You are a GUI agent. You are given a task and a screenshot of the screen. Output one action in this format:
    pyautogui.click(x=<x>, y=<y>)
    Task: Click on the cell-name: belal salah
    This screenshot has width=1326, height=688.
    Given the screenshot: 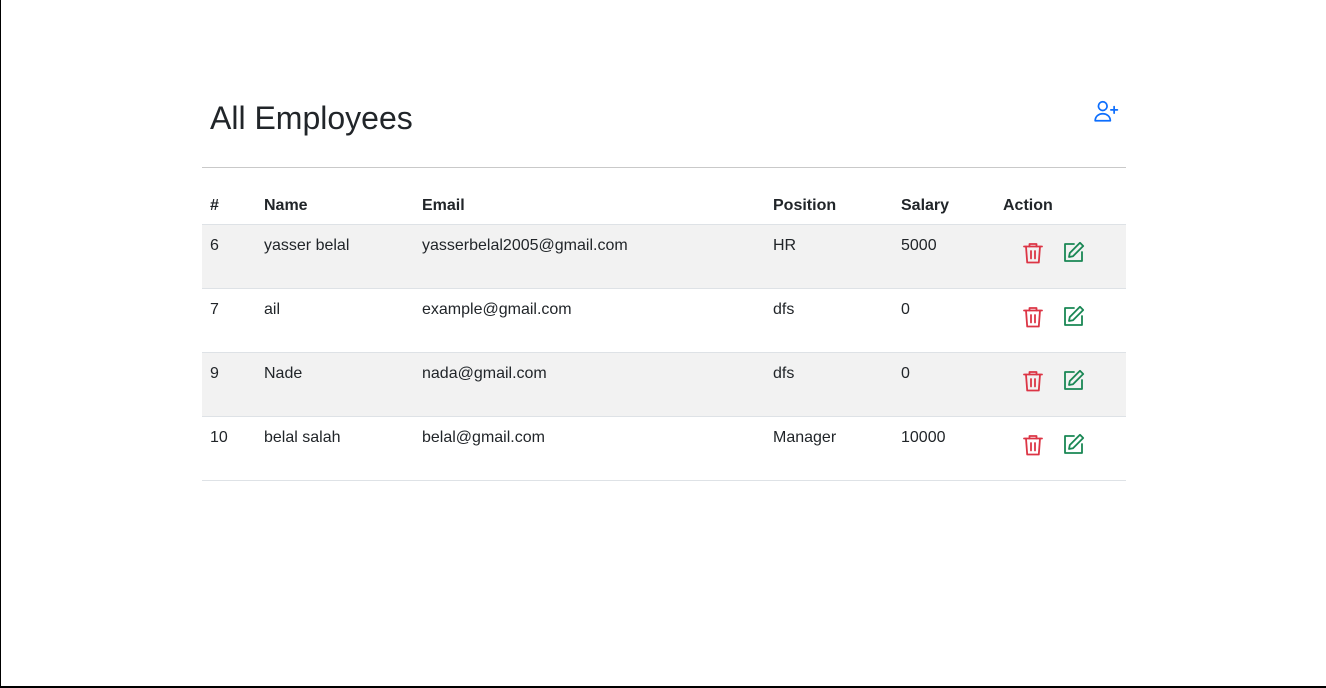 What is the action you would take?
    pyautogui.click(x=335, y=448)
    